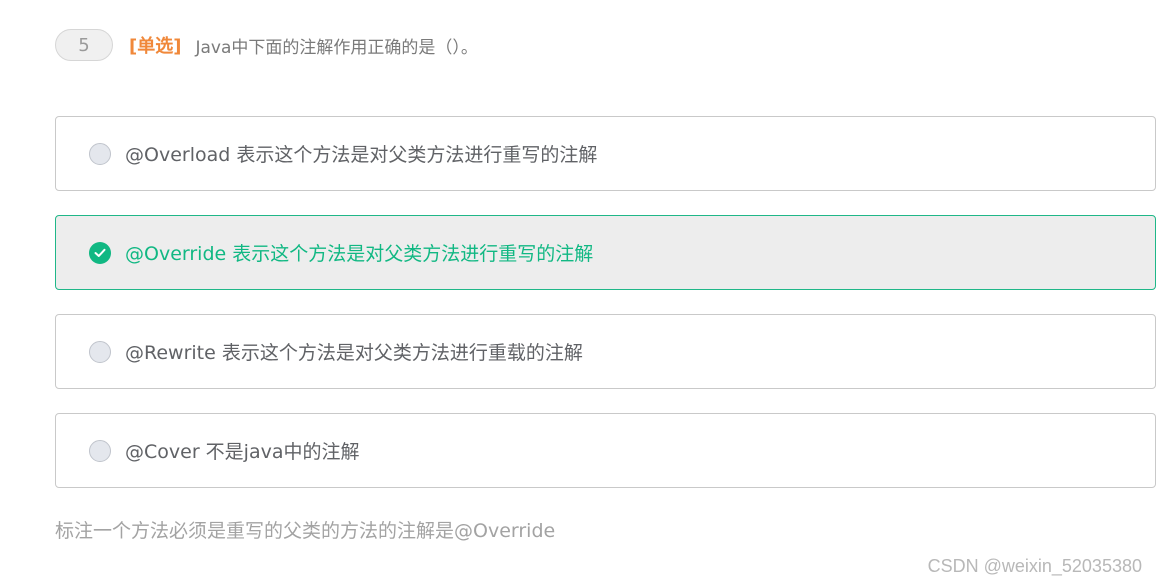  Describe the element at coordinates (361, 155) in the screenshot. I see `option-label: @Overload 表示这个方法是对父类方法进行重写的注解` at that location.